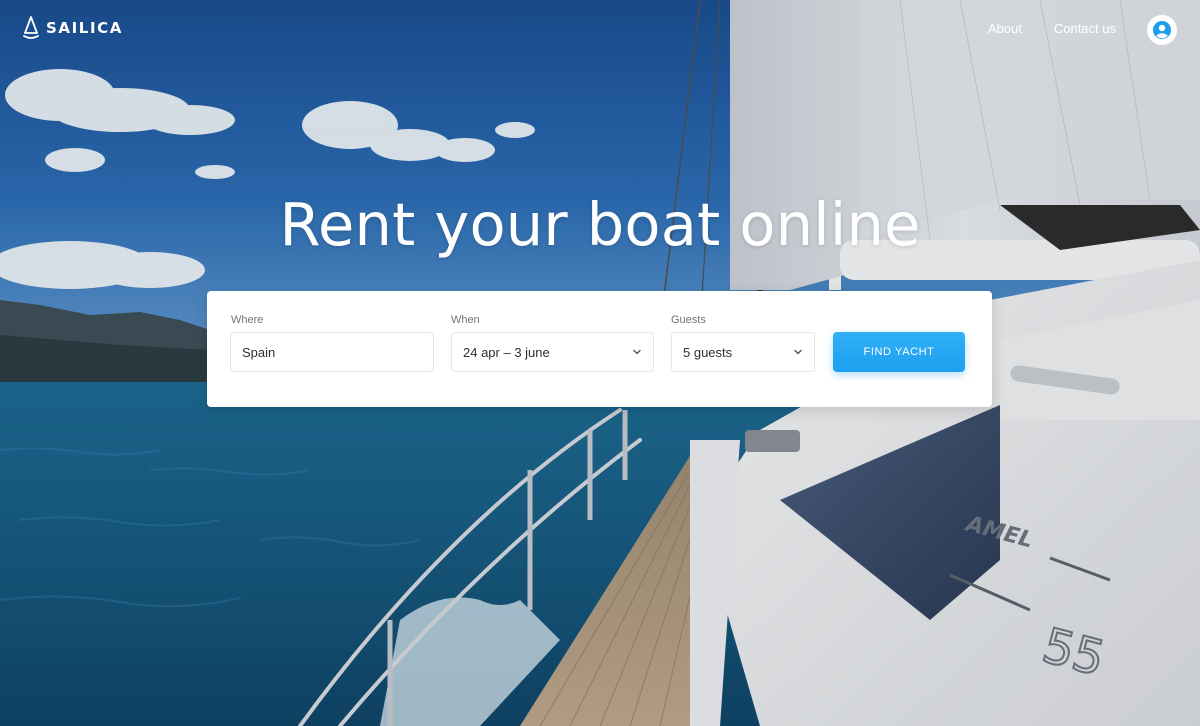  What do you see at coordinates (1085, 28) in the screenshot?
I see `nav-link-contact: Contact us` at bounding box center [1085, 28].